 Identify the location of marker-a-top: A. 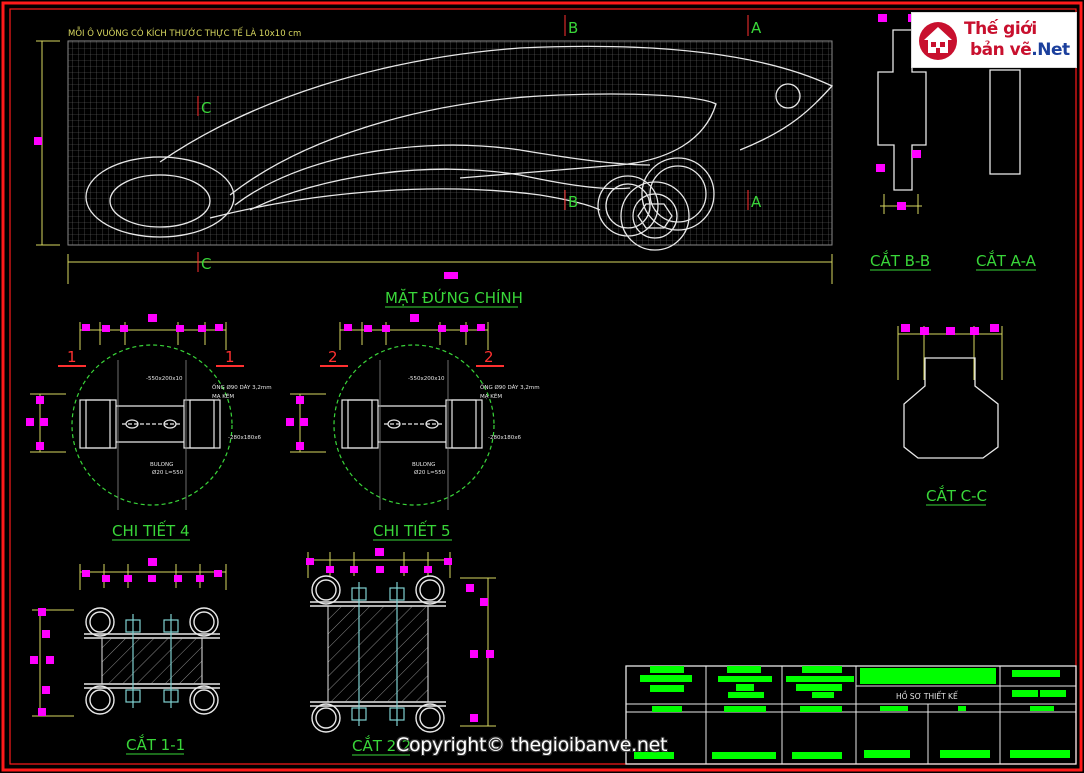
(756, 28).